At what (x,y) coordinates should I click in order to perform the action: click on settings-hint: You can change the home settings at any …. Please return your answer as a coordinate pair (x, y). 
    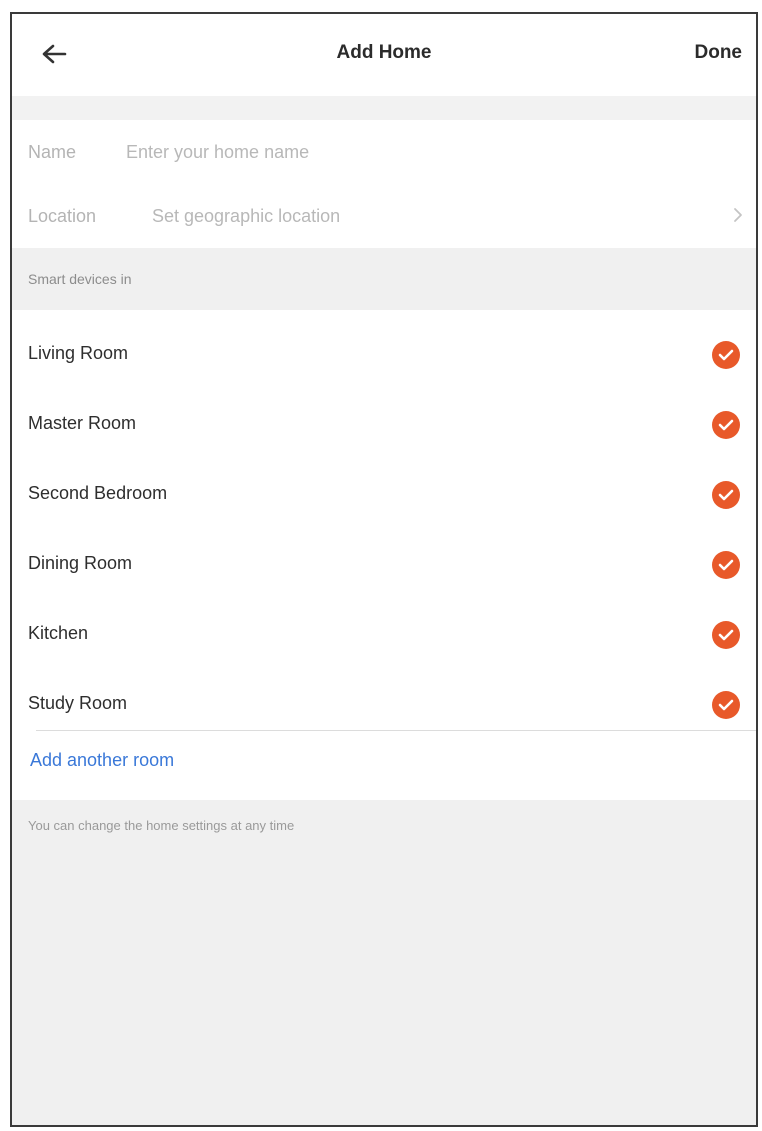
    Looking at the image, I should click on (161, 825).